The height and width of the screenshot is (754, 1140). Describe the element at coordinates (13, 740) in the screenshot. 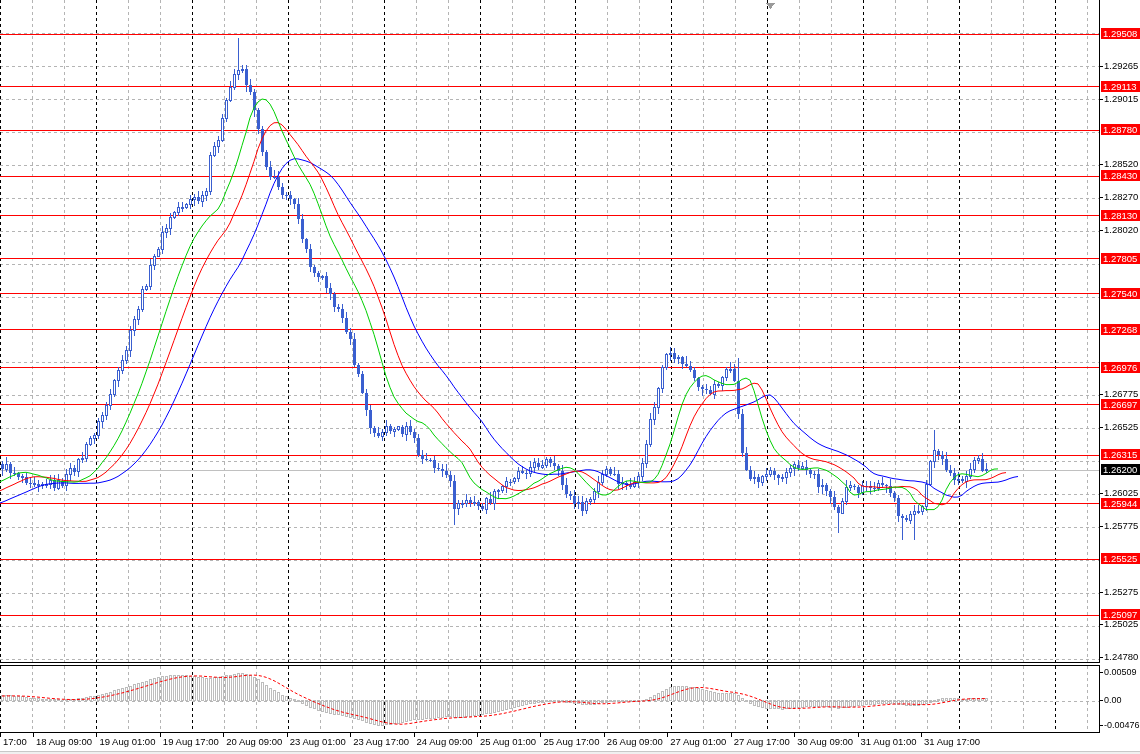

I see `time-axis-label: 17:00` at that location.